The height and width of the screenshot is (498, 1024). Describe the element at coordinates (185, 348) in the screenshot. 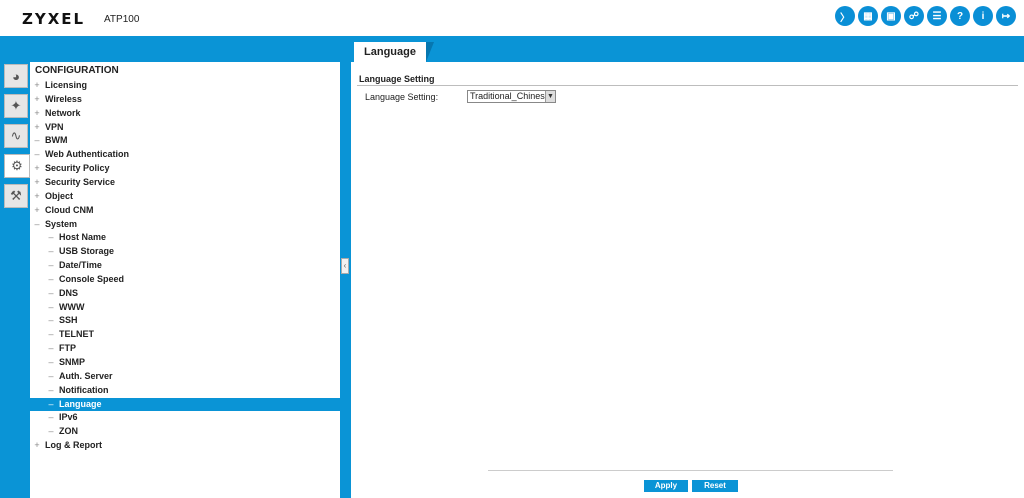

I see `tree-item: – FTP` at that location.